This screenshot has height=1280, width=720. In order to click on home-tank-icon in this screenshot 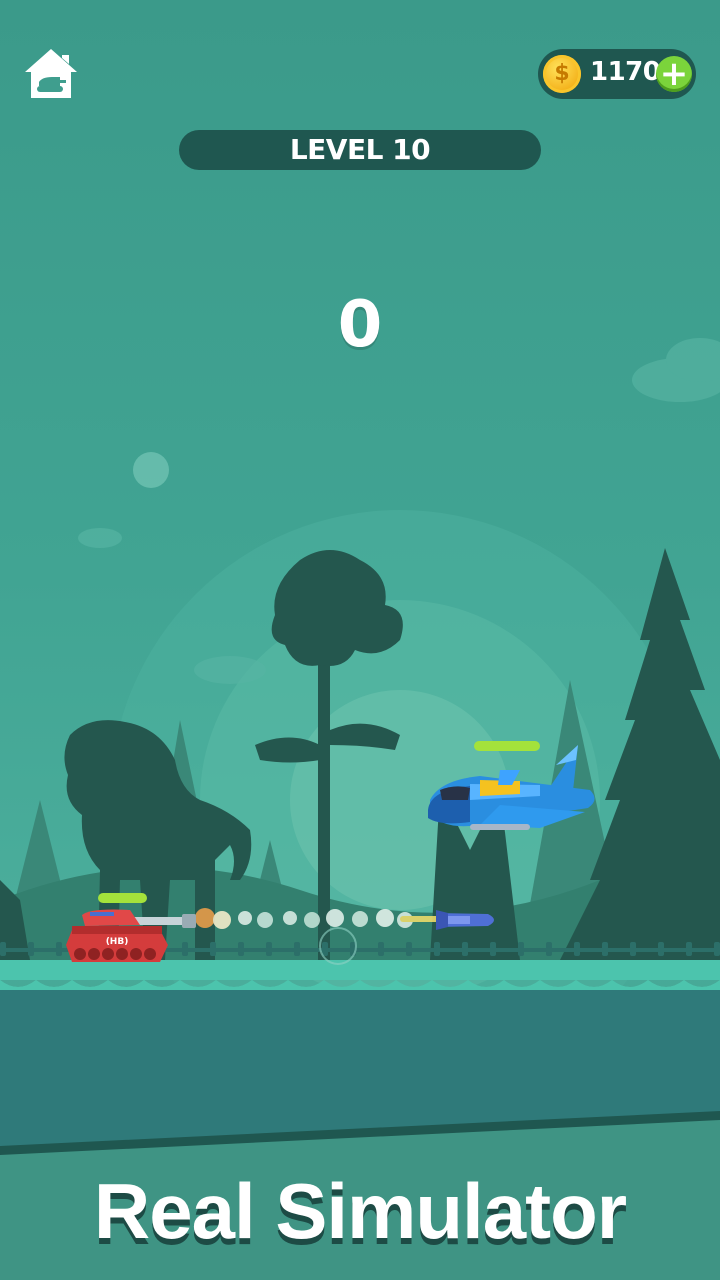, I will do `click(51, 73)`.